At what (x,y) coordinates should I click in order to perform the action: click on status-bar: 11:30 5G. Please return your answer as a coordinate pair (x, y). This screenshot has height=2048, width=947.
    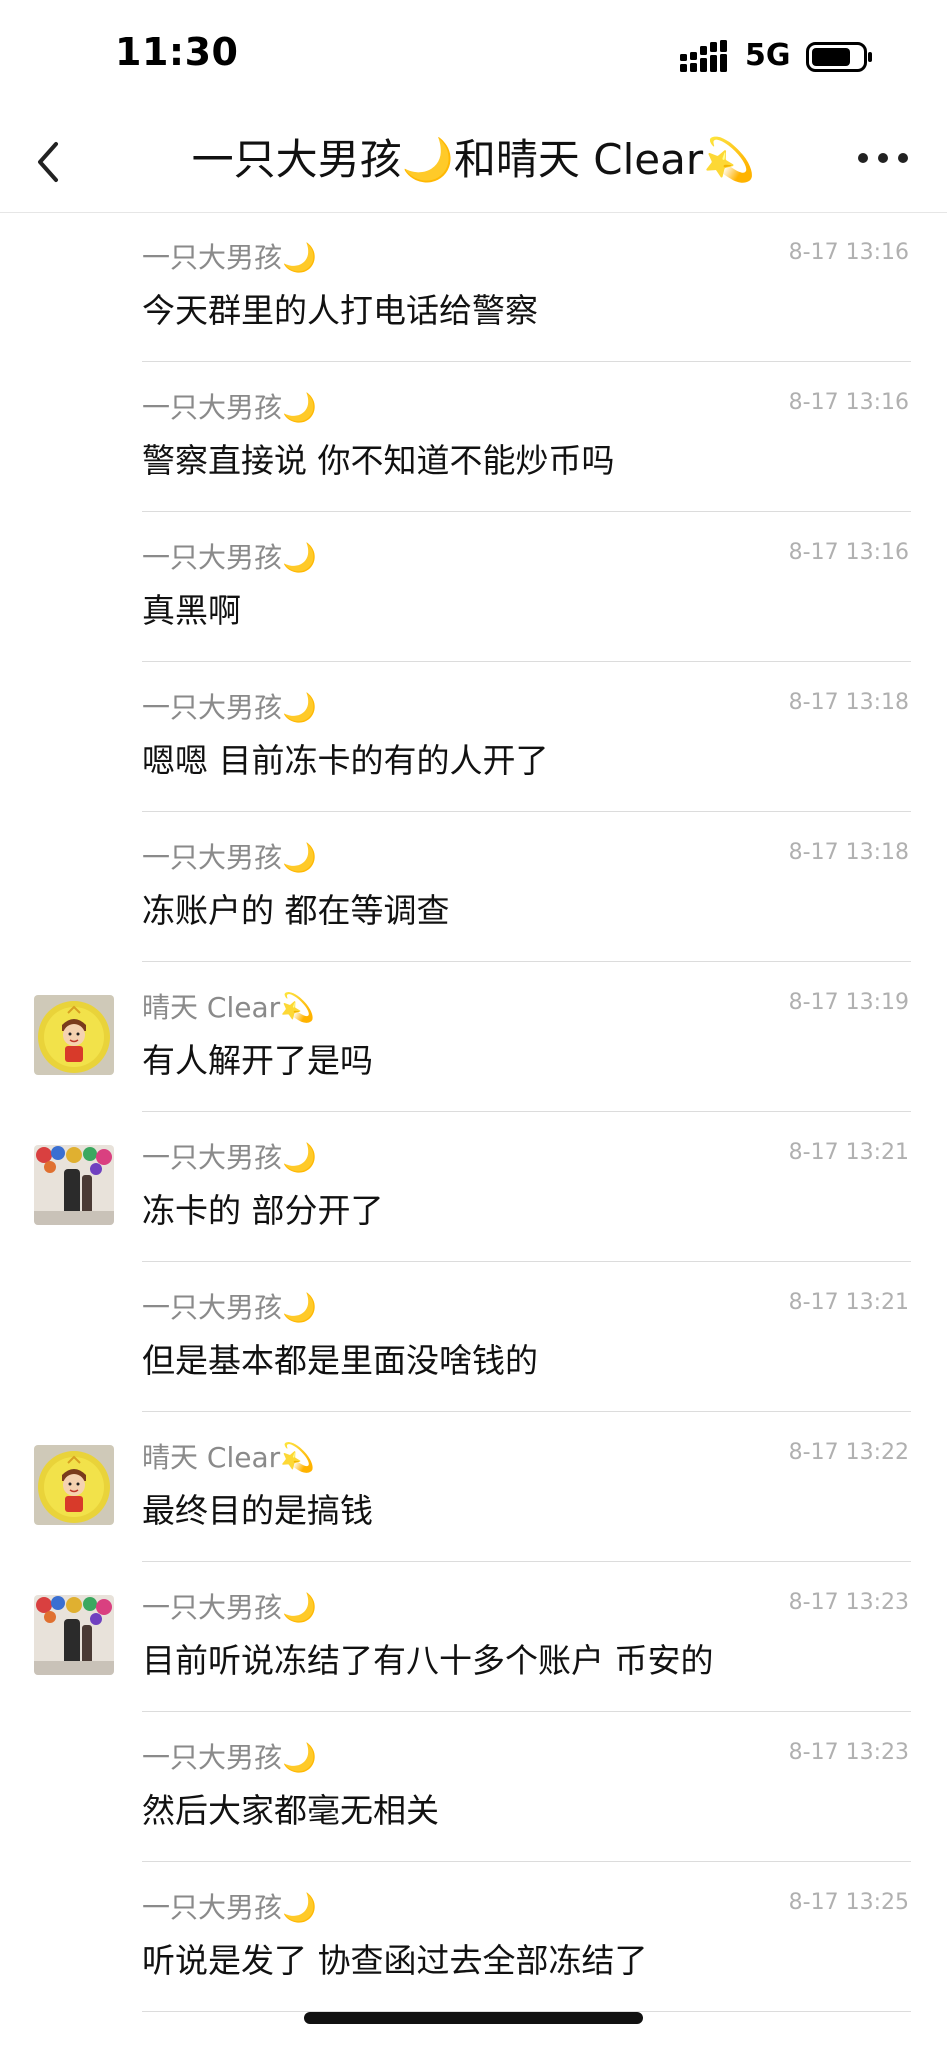
    Looking at the image, I should click on (473, 56).